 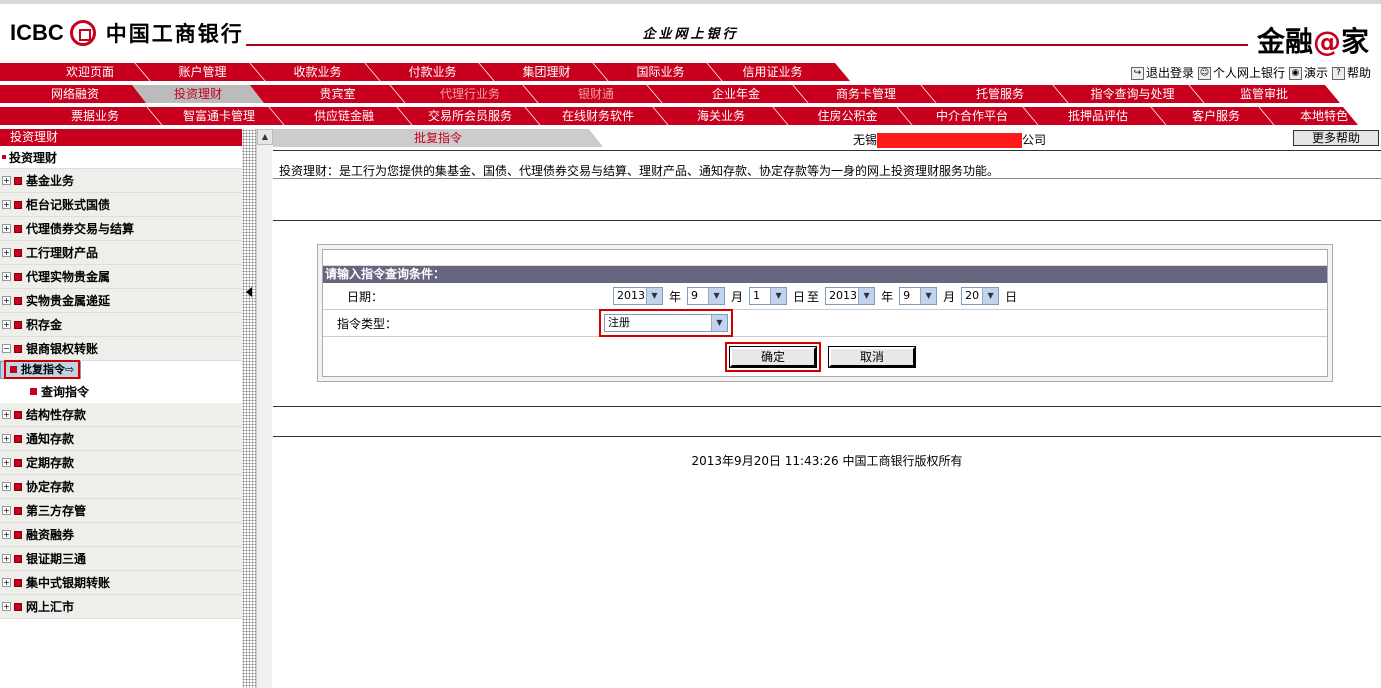 I want to click on sidebar-sub-query-instruction: 查询指令, so click(x=121, y=391).